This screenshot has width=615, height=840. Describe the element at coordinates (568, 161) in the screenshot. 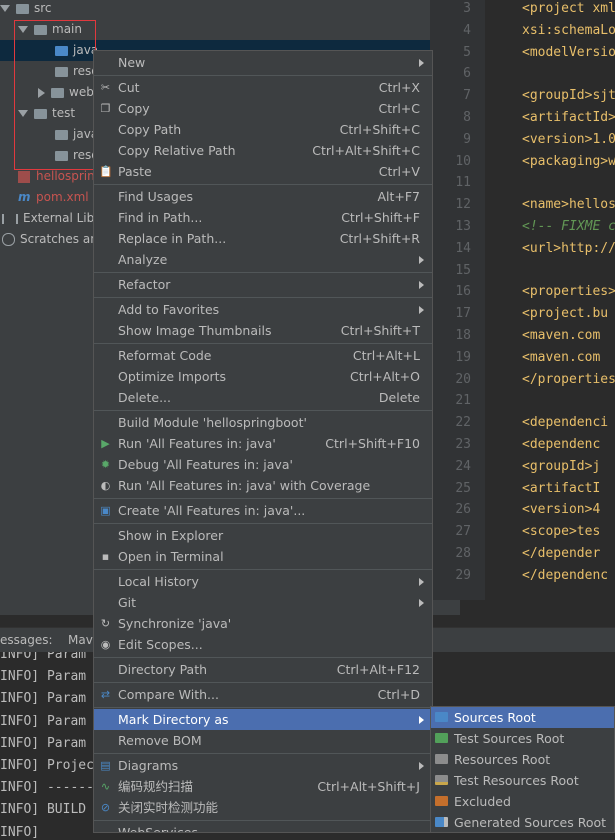

I see `code-line: <packaging>w` at that location.